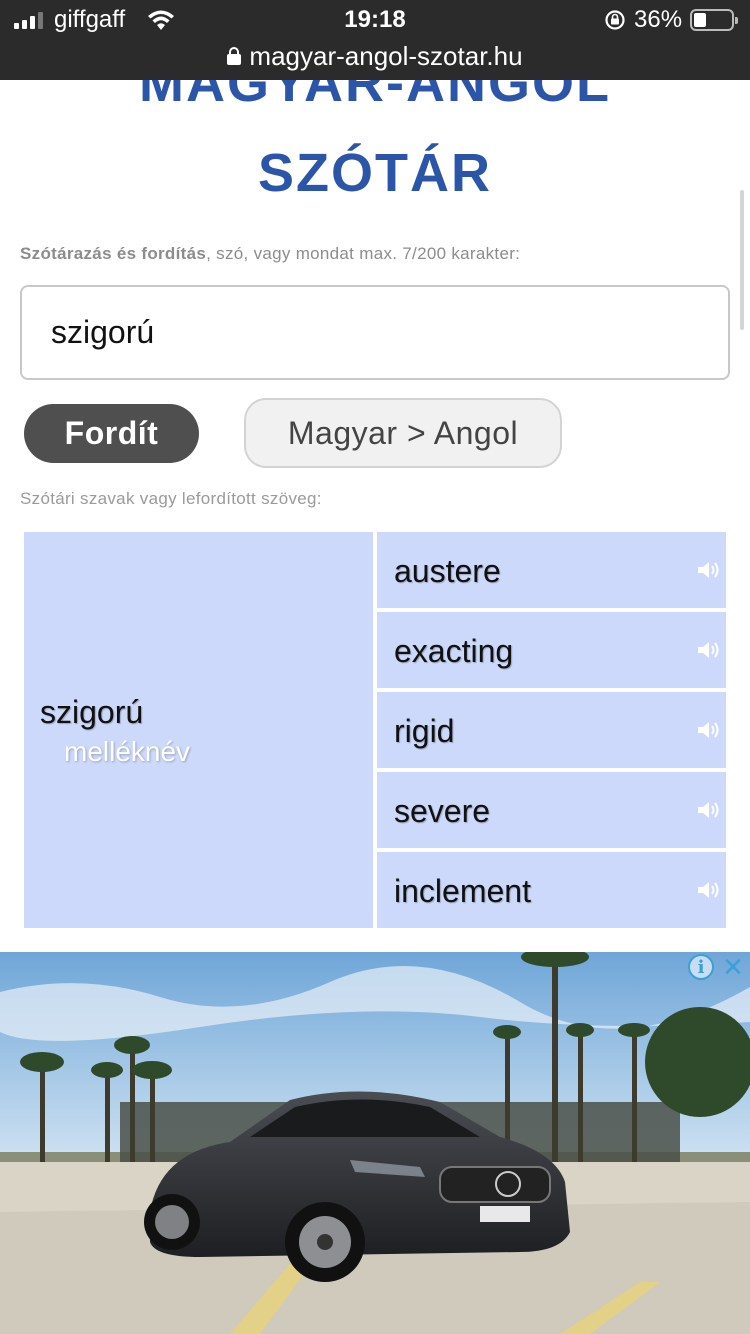  What do you see at coordinates (386, 55) in the screenshot?
I see `url-text: magyar-angol-szotar.hu` at bounding box center [386, 55].